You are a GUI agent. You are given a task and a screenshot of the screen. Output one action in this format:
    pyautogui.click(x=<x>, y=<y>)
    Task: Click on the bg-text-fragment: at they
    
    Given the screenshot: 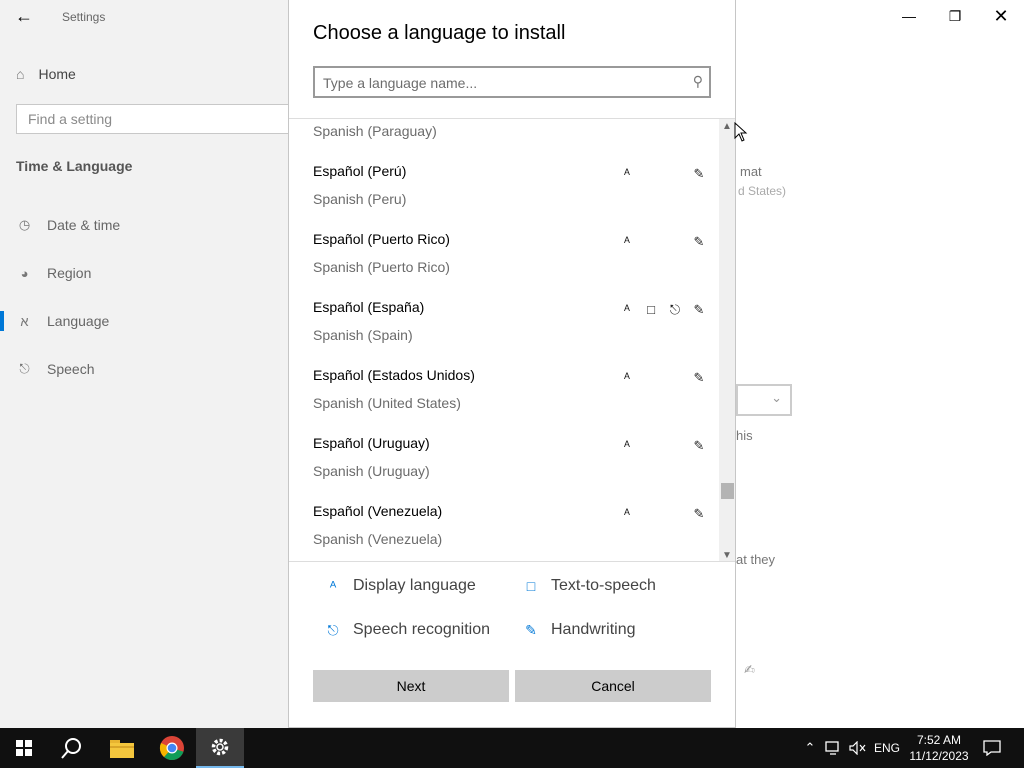 What is the action you would take?
    pyautogui.click(x=756, y=559)
    